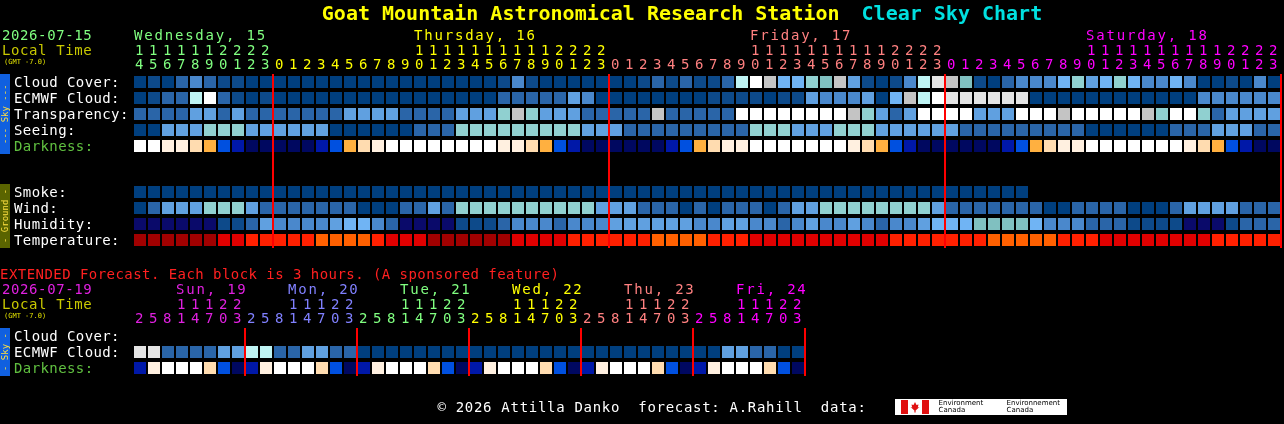 Image resolution: width=1284 pixels, height=424 pixels. What do you see at coordinates (5, 352) in the screenshot?
I see `group-label: - Sky -` at bounding box center [5, 352].